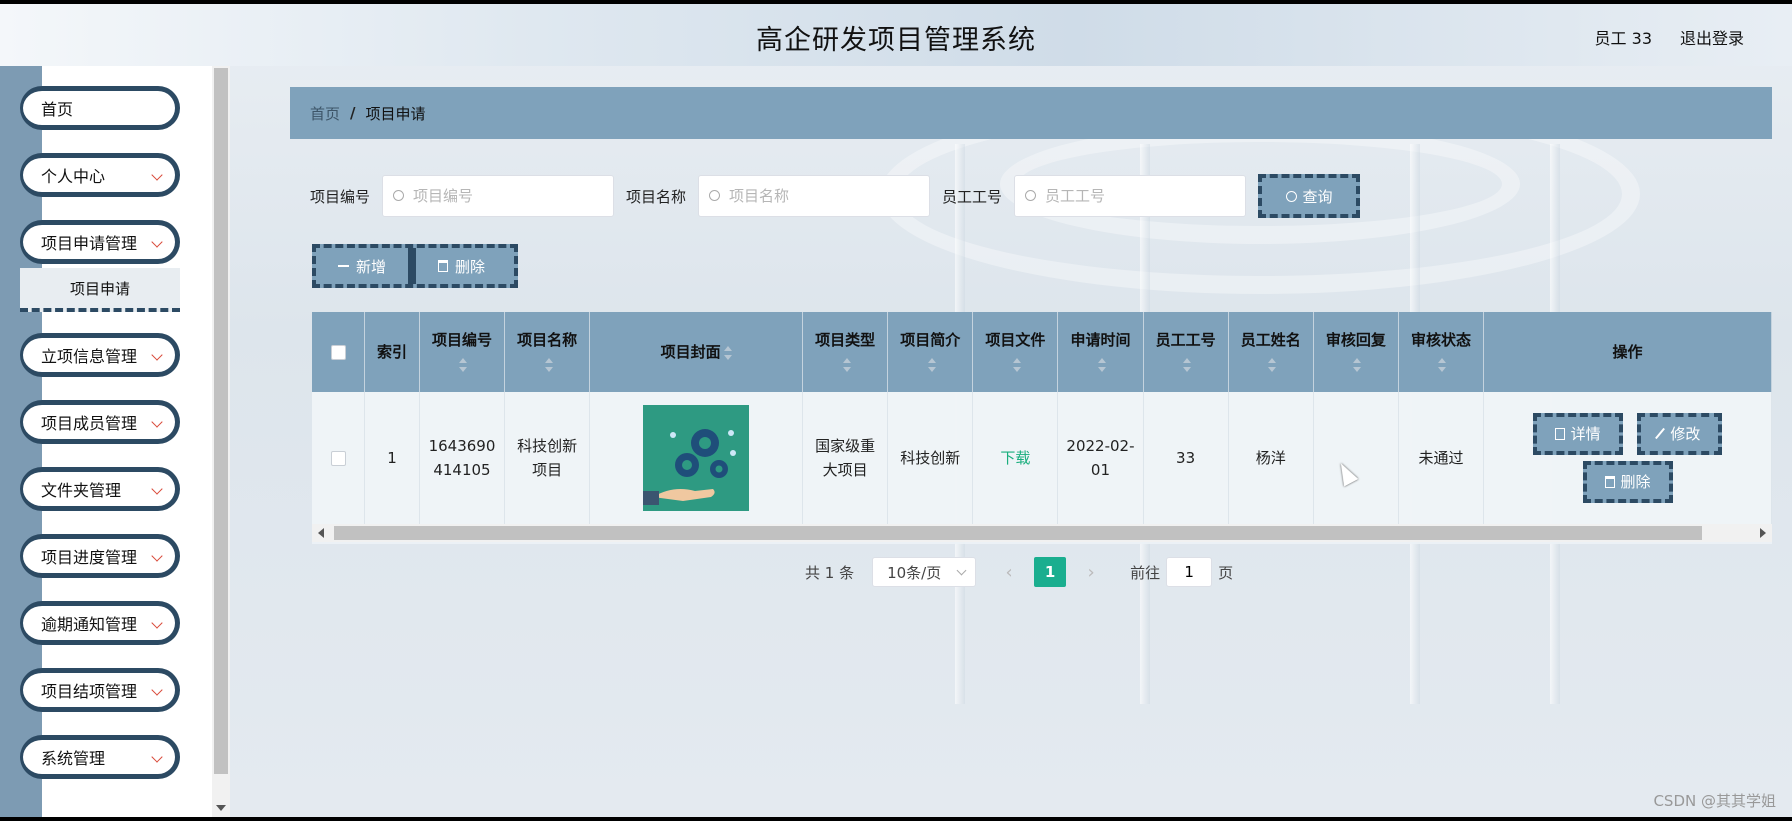 This screenshot has height=821, width=1792. What do you see at coordinates (321, 533) in the screenshot?
I see `scroll-left-arrow-icon` at bounding box center [321, 533].